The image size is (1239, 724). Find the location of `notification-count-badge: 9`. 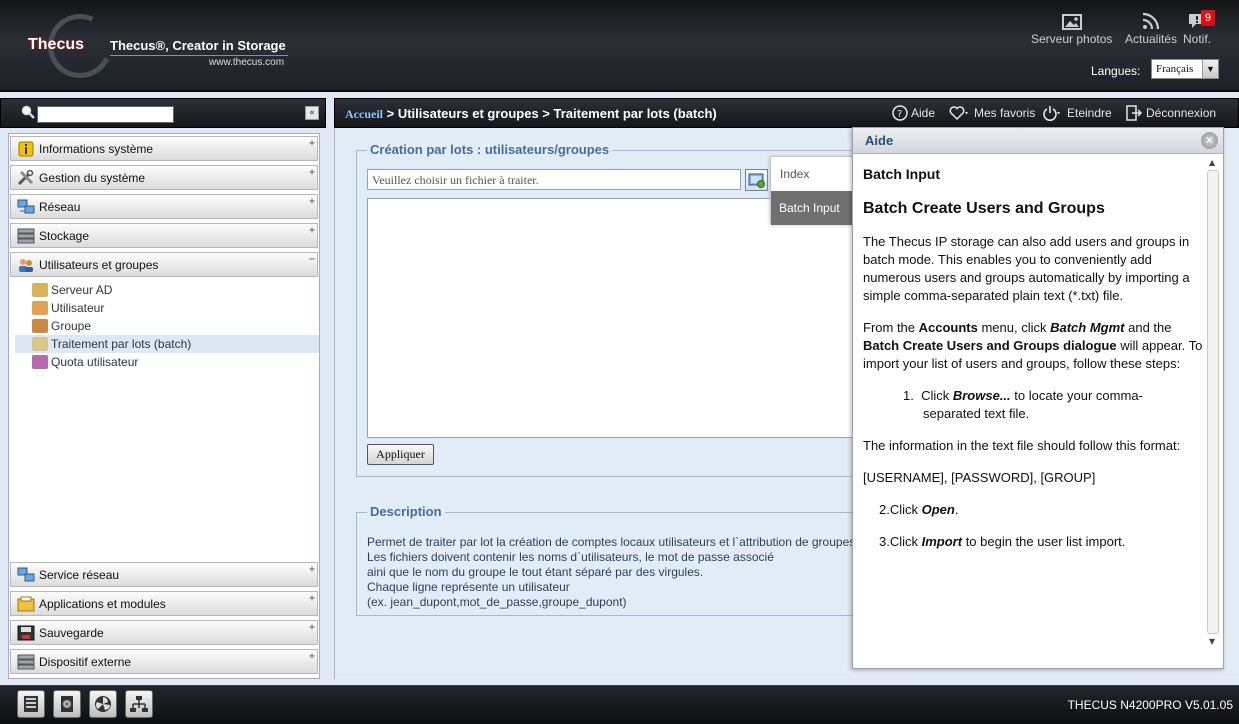

notification-count-badge: 9 is located at coordinates (1208, 18).